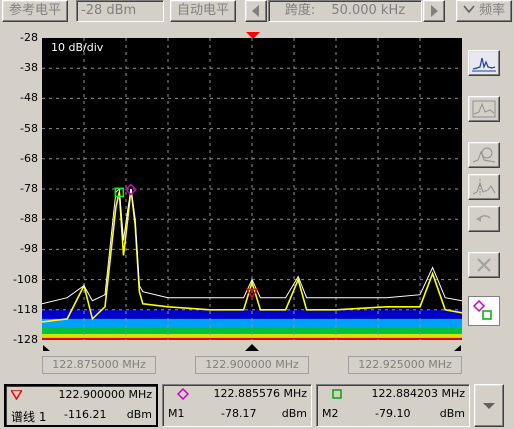 The image size is (514, 429). I want to click on left-arrow-icon, so click(255, 11).